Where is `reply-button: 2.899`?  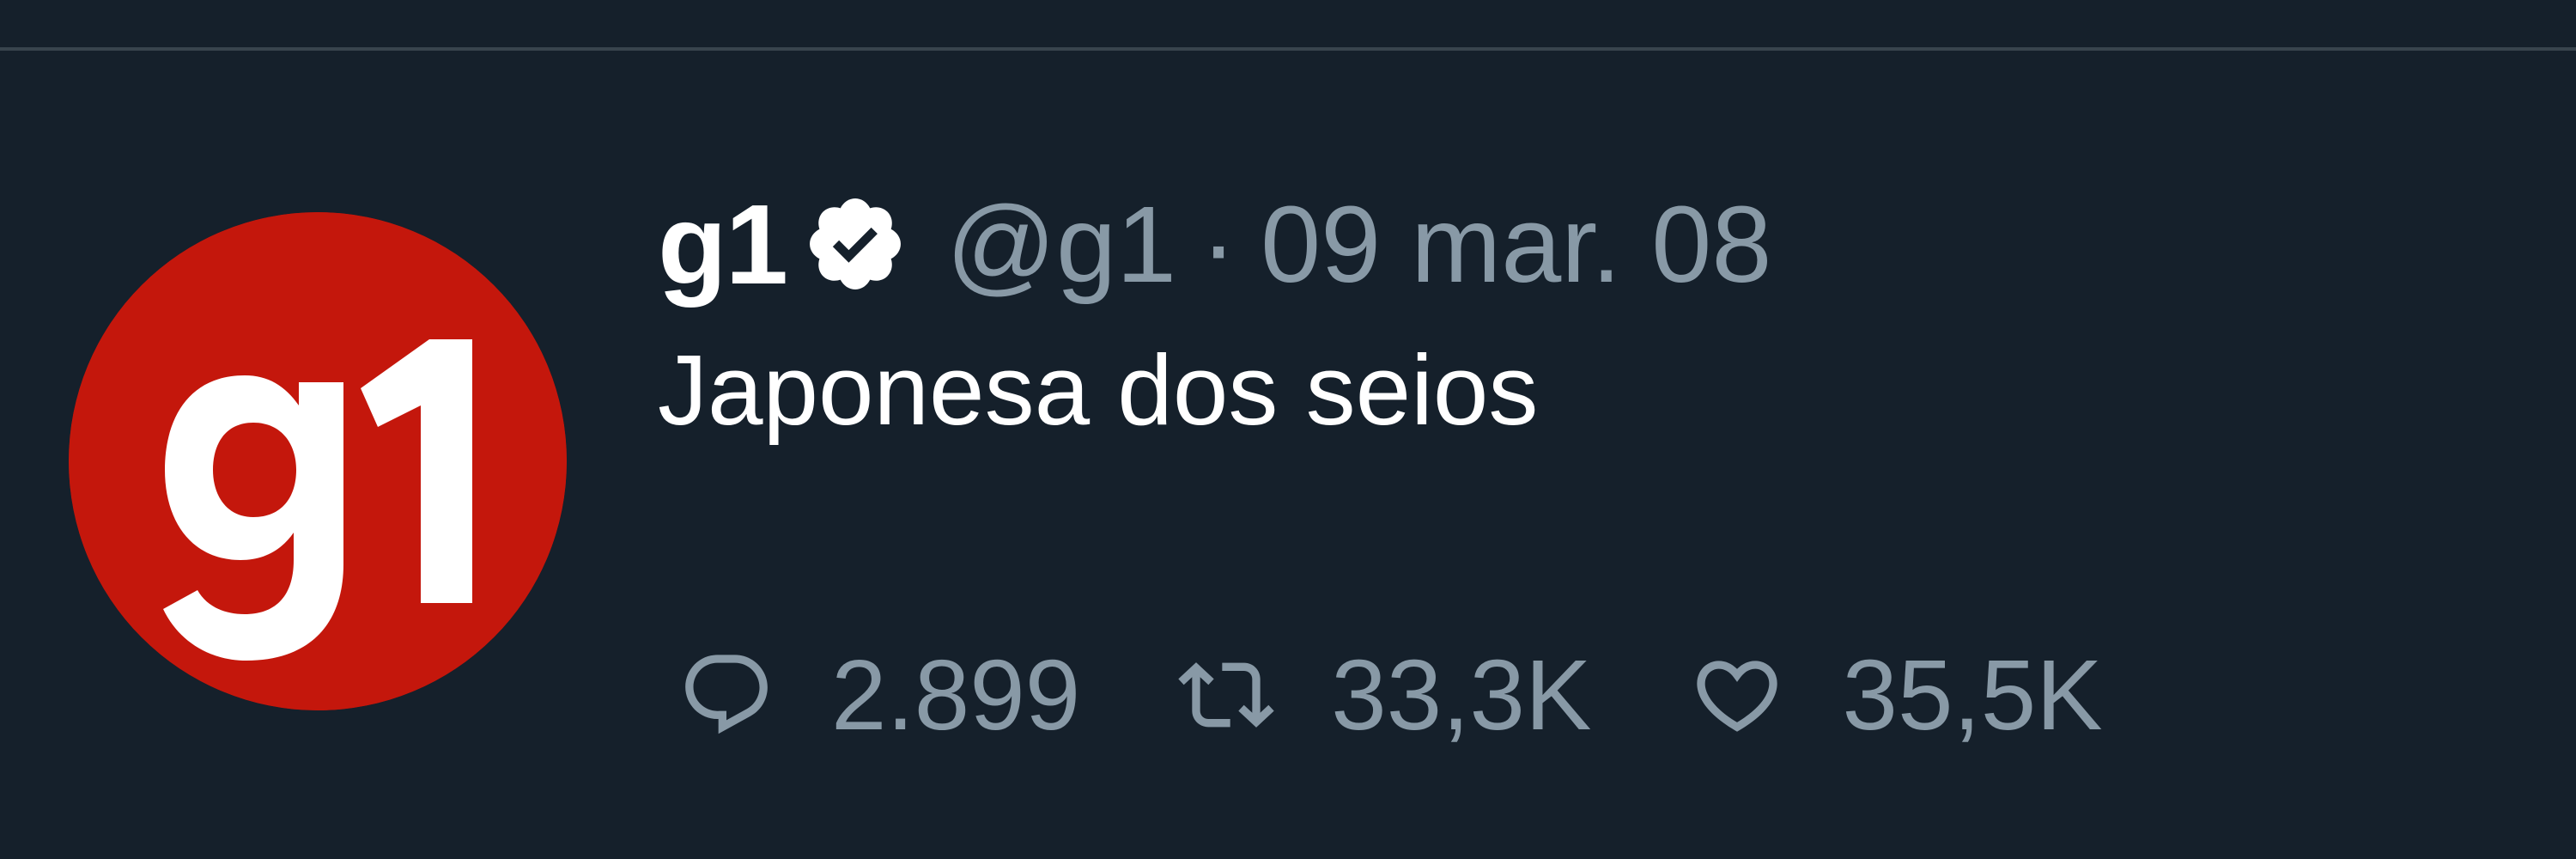 reply-button: 2.899 is located at coordinates (879, 694).